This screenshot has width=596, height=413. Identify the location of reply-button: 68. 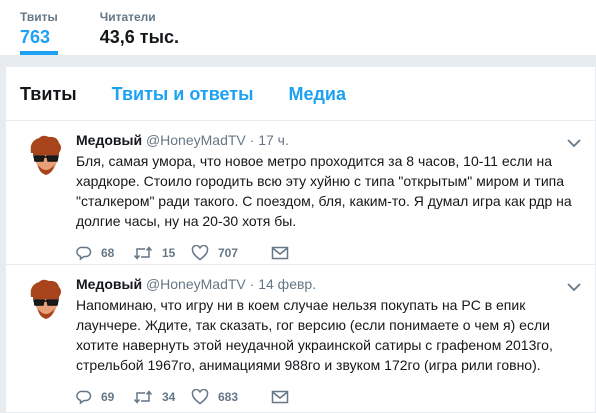
(104, 253).